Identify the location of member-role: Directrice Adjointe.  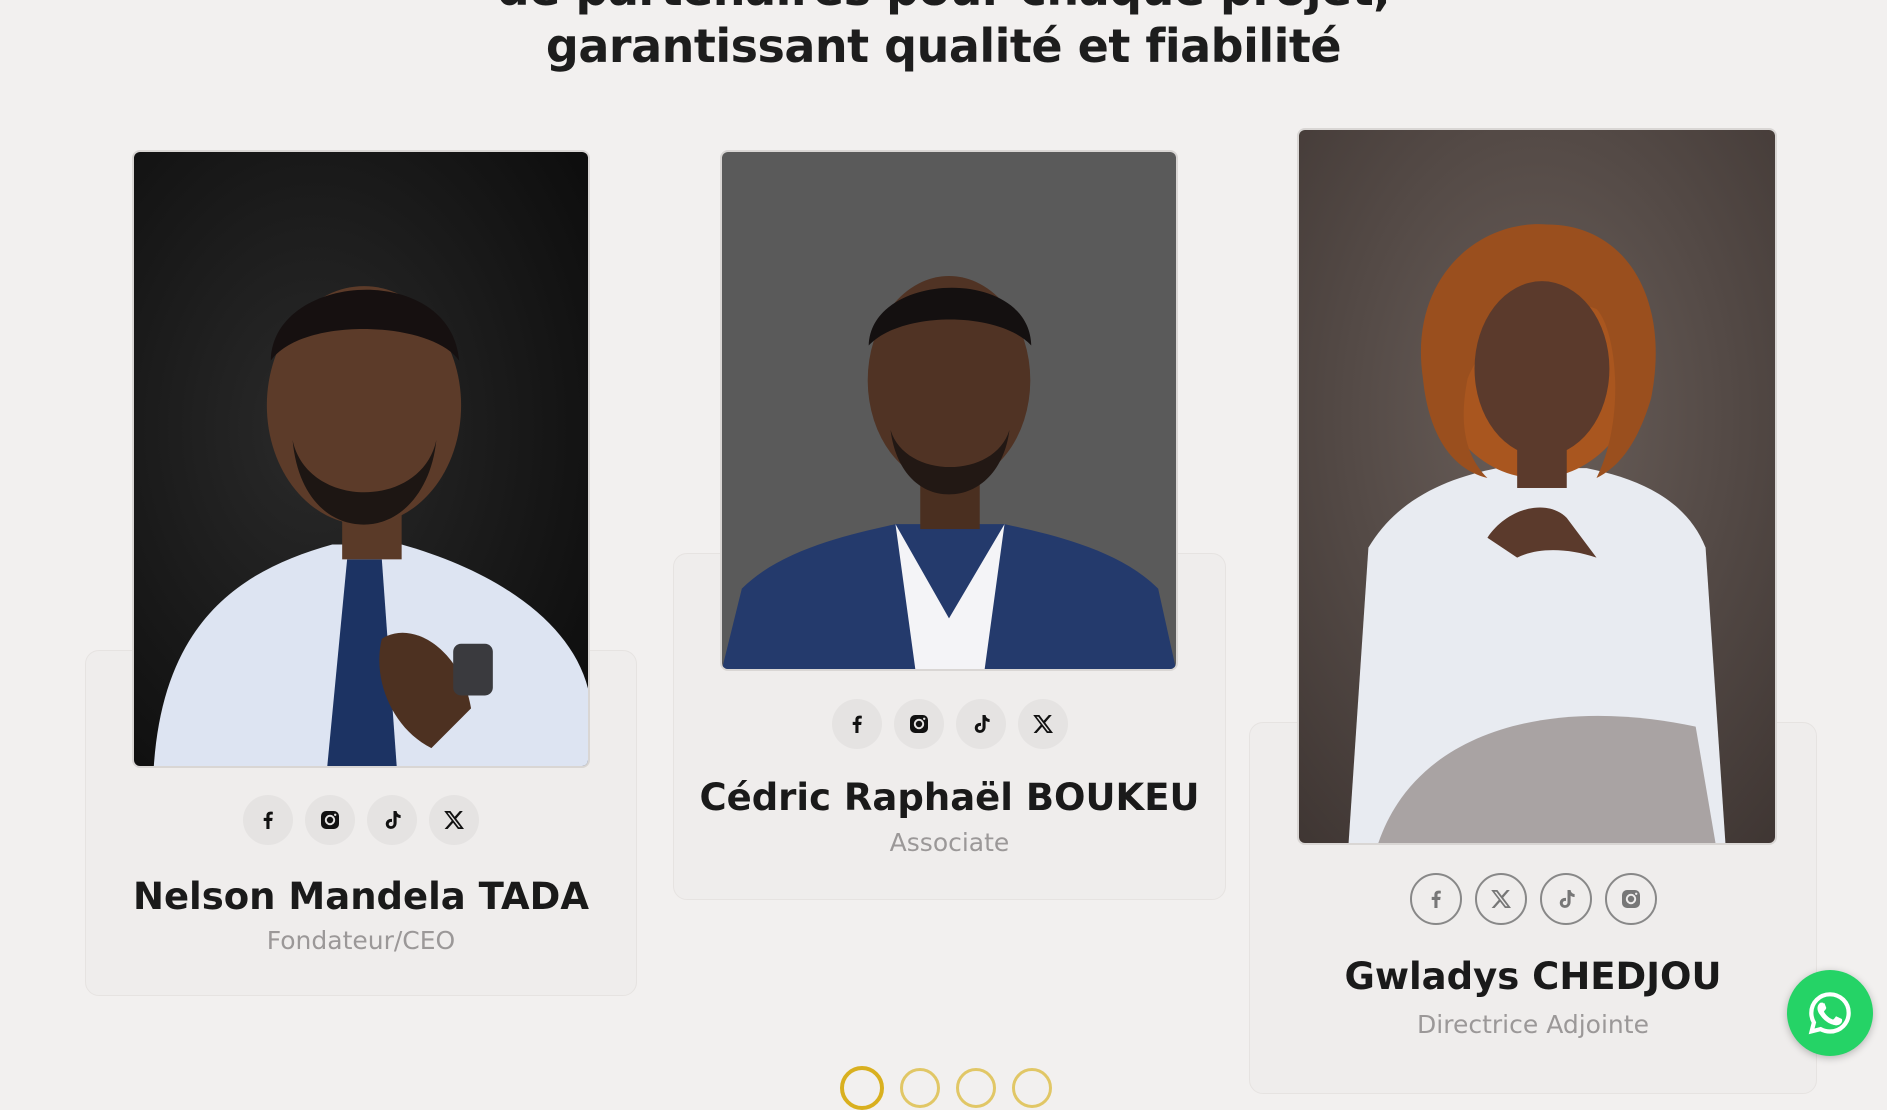
(1533, 1024).